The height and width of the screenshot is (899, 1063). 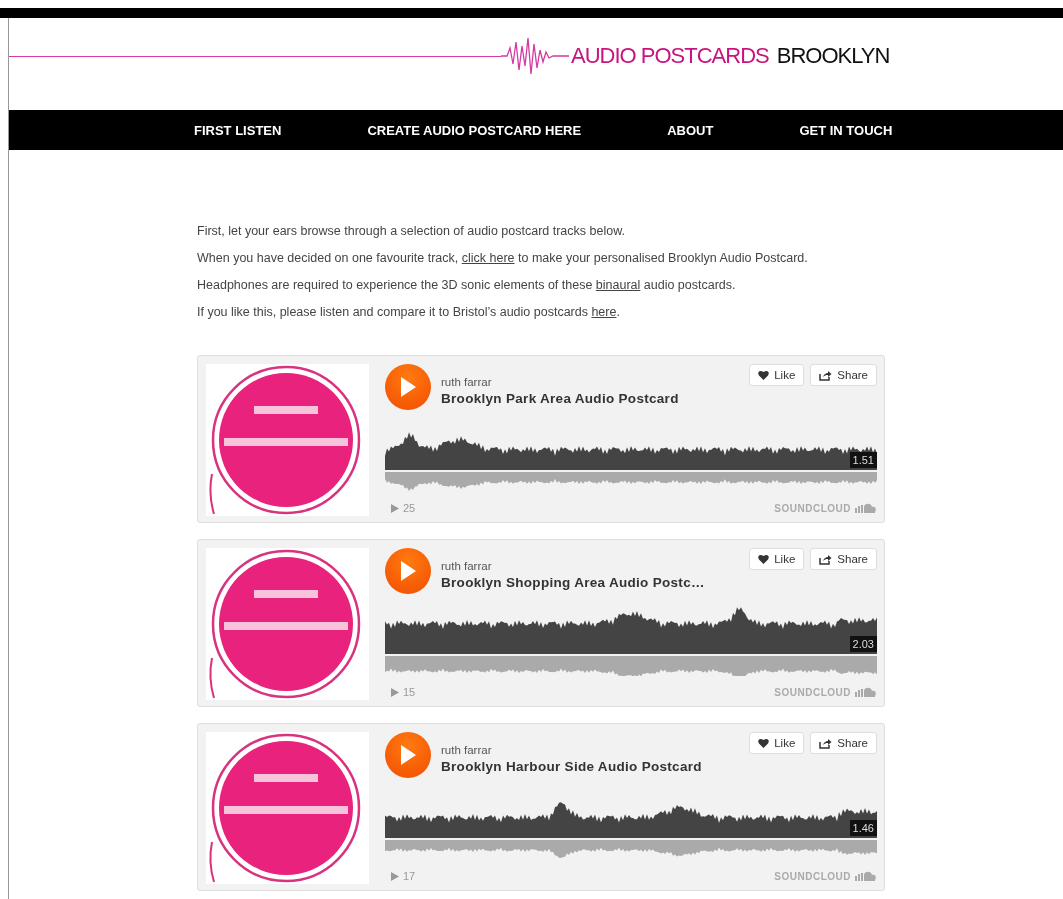 I want to click on nav-link: FIRST LISTEN, so click(x=238, y=130).